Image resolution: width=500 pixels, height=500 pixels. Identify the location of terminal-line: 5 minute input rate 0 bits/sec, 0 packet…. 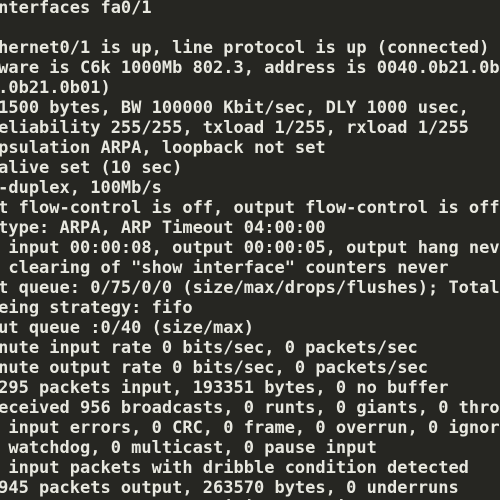
(209, 348).